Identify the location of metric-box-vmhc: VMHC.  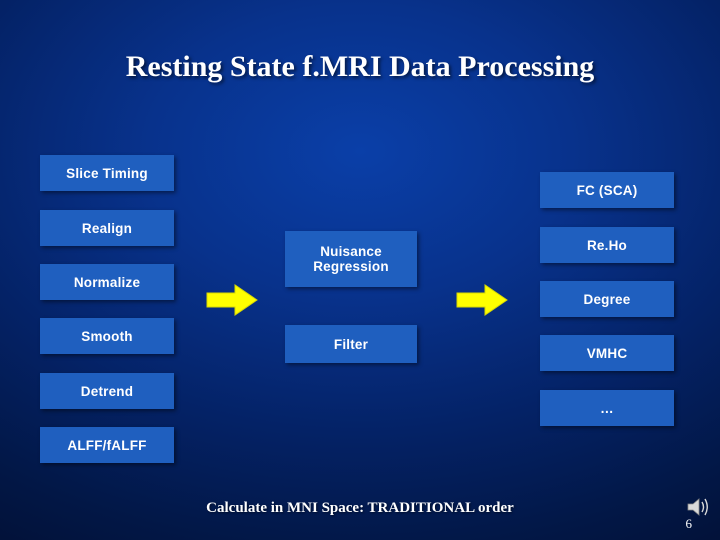
(607, 353).